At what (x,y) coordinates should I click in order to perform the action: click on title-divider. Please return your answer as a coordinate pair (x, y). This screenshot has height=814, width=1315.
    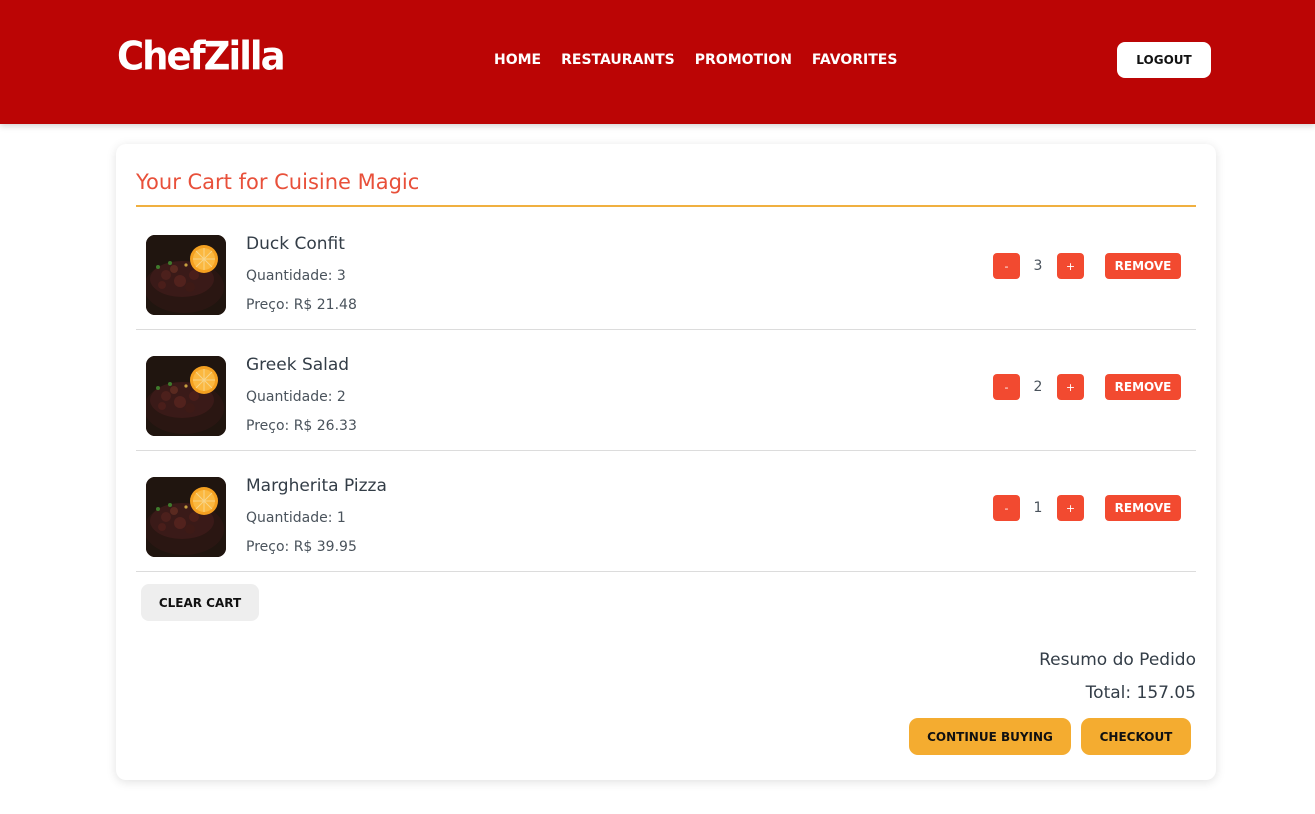
    Looking at the image, I should click on (666, 206).